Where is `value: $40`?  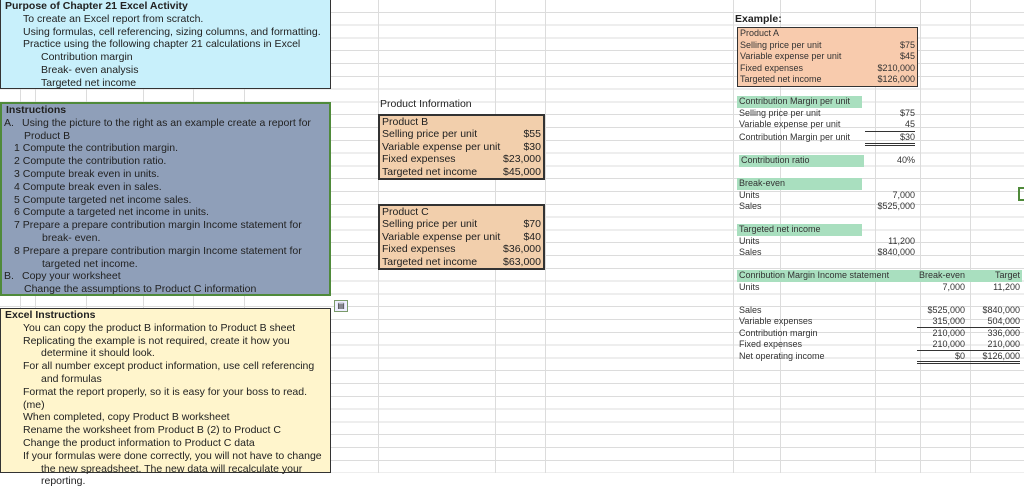
value: $40 is located at coordinates (532, 236).